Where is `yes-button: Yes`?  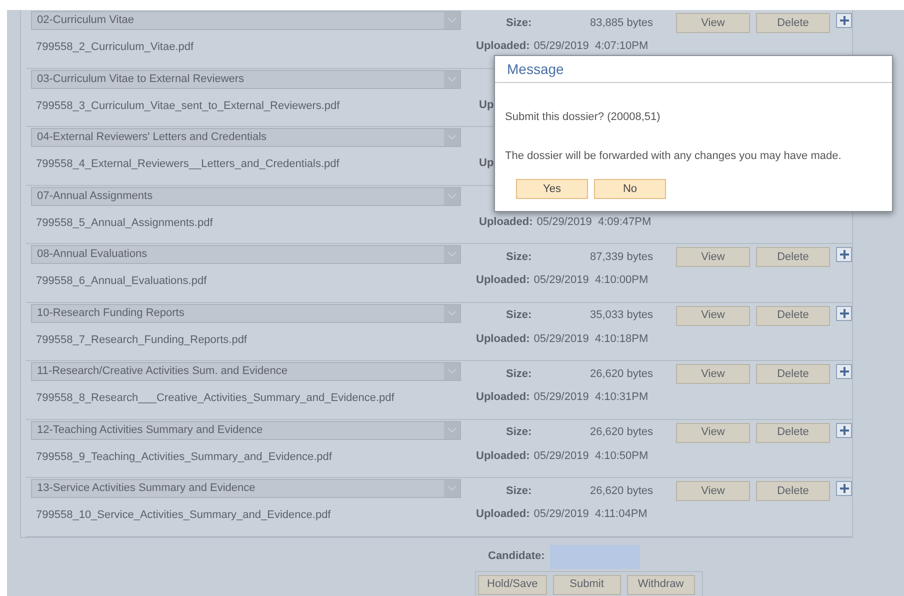
yes-button: Yes is located at coordinates (552, 189).